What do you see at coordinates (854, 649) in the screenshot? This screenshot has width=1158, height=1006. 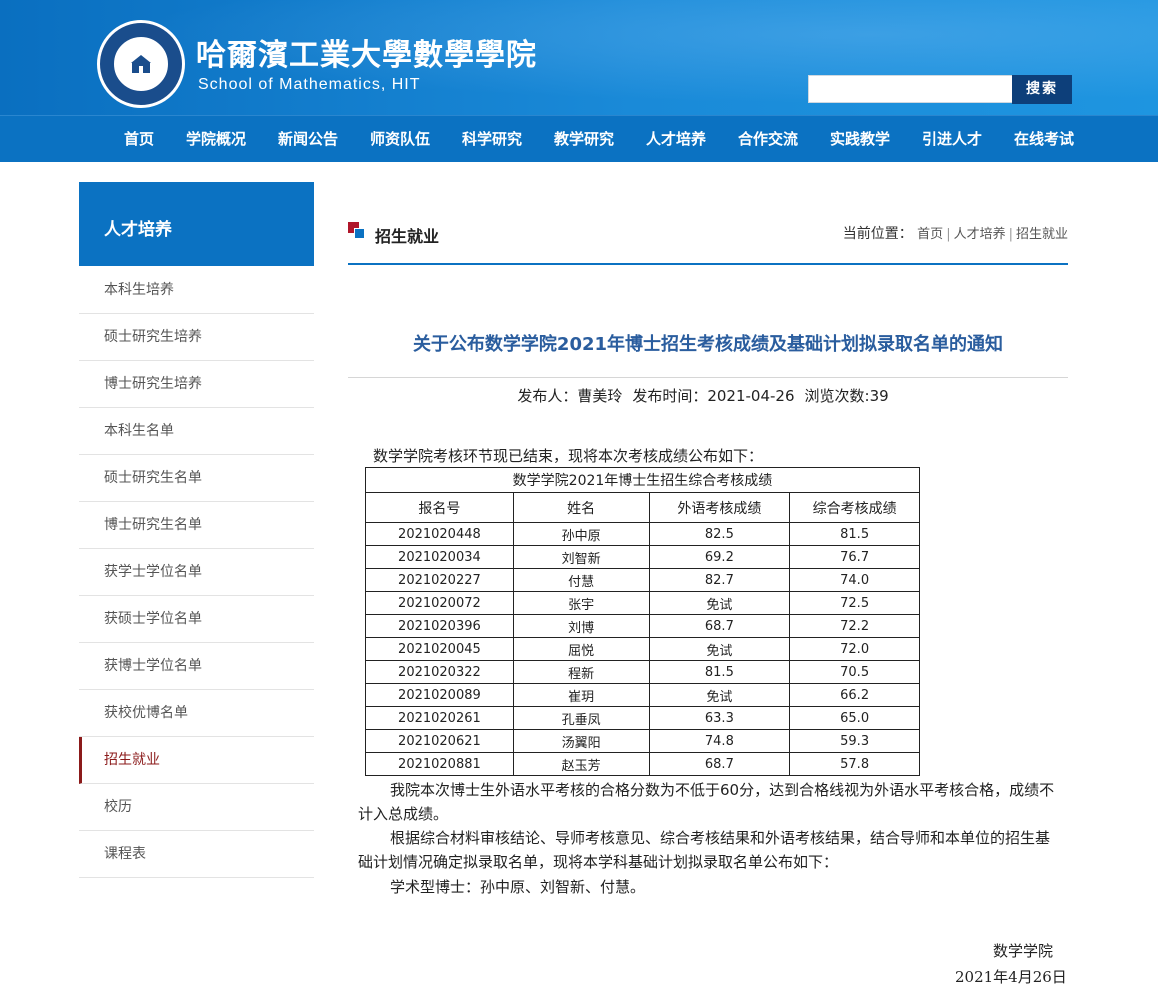 I see `table-cell: 72.0` at bounding box center [854, 649].